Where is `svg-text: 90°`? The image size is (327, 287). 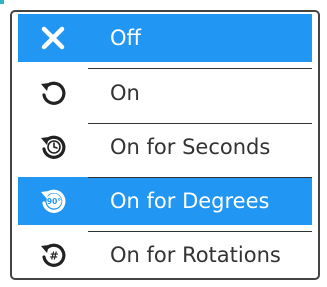 svg-text: 90° is located at coordinates (54, 201).